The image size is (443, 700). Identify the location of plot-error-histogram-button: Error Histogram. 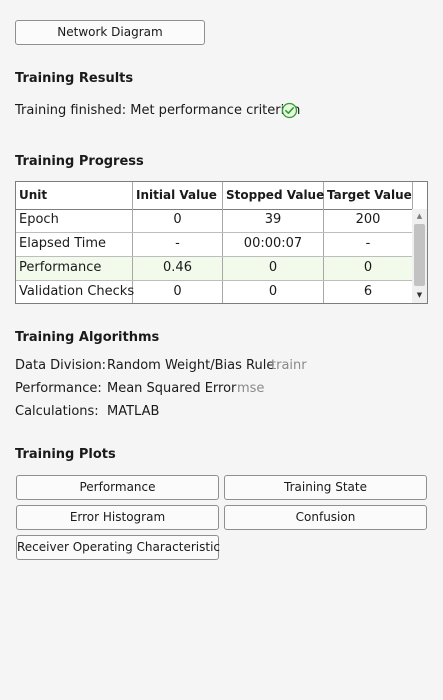
(117, 517).